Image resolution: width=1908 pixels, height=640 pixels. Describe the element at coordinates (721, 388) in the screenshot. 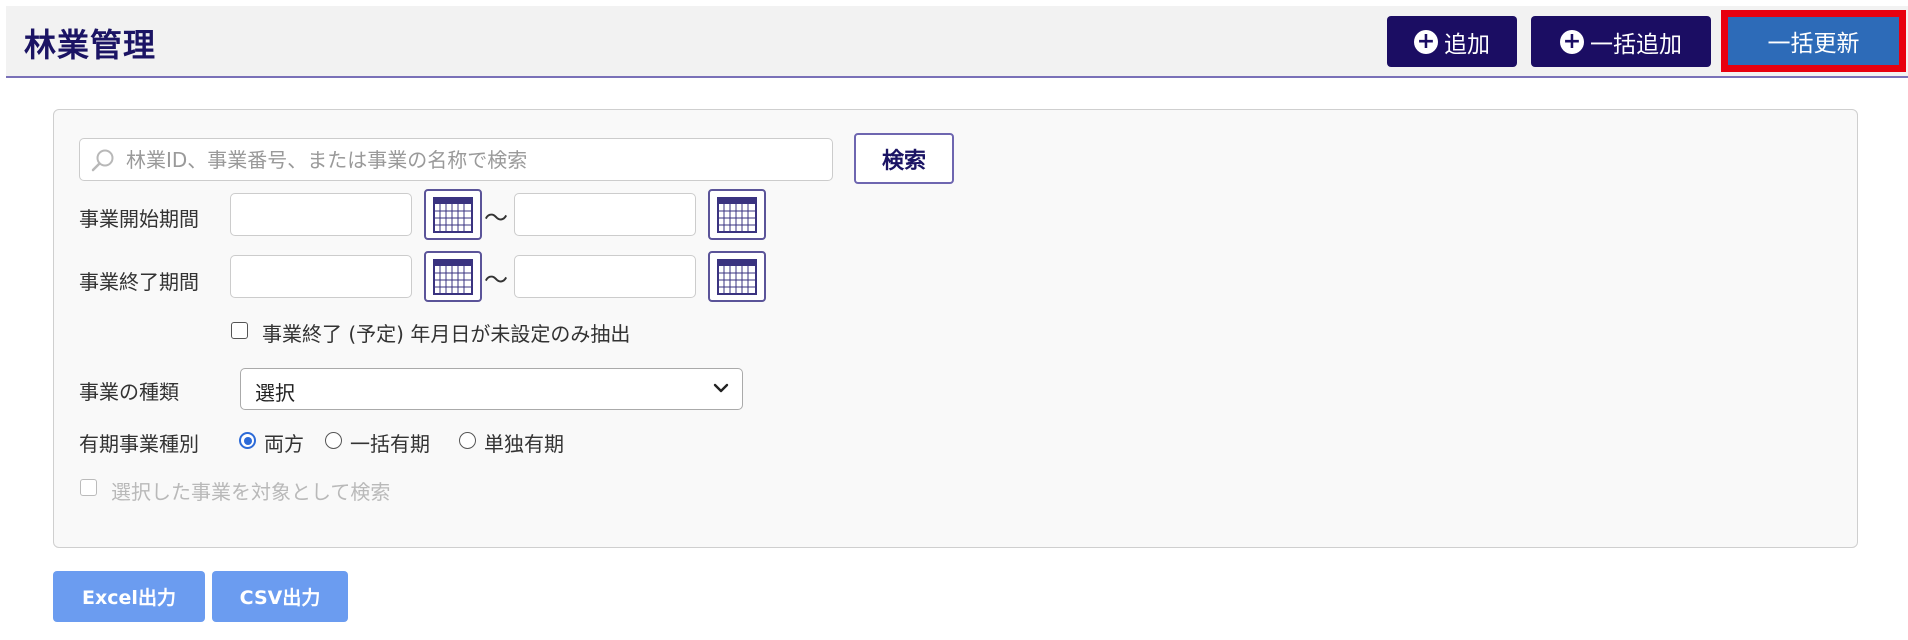

I see `chevron-down-icon` at that location.